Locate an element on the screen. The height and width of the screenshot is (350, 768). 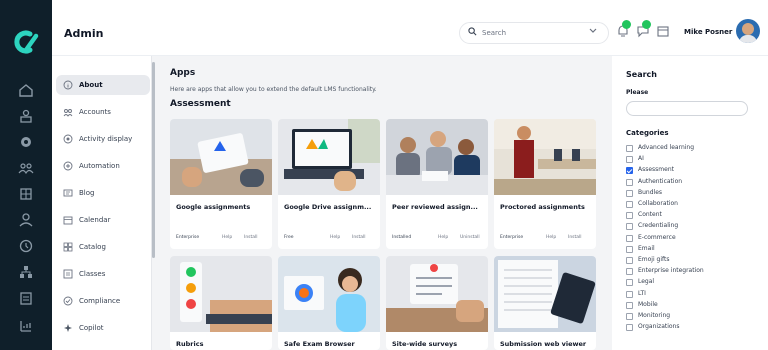
profile-icon is located at coordinates (26, 220).